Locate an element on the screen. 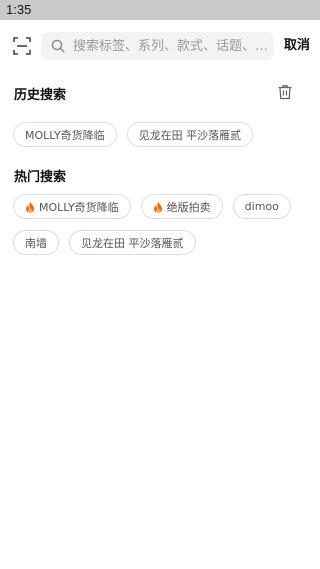 The height and width of the screenshot is (569, 320). scan-button is located at coordinates (22, 46).